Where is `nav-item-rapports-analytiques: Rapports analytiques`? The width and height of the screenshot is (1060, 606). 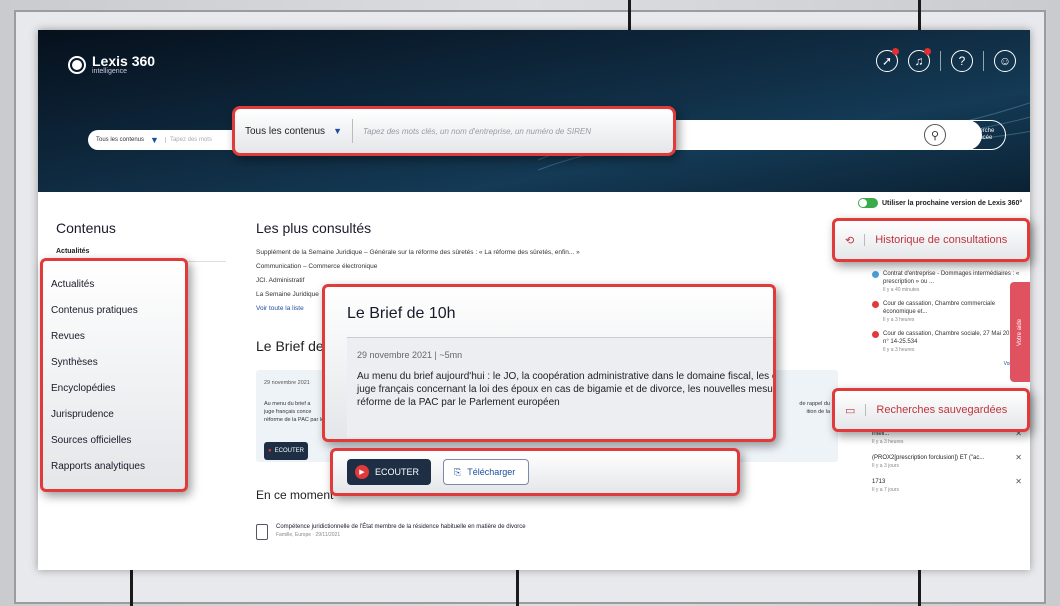
nav-item-rapports-analytiques: Rapports analytiques is located at coordinates (114, 466).